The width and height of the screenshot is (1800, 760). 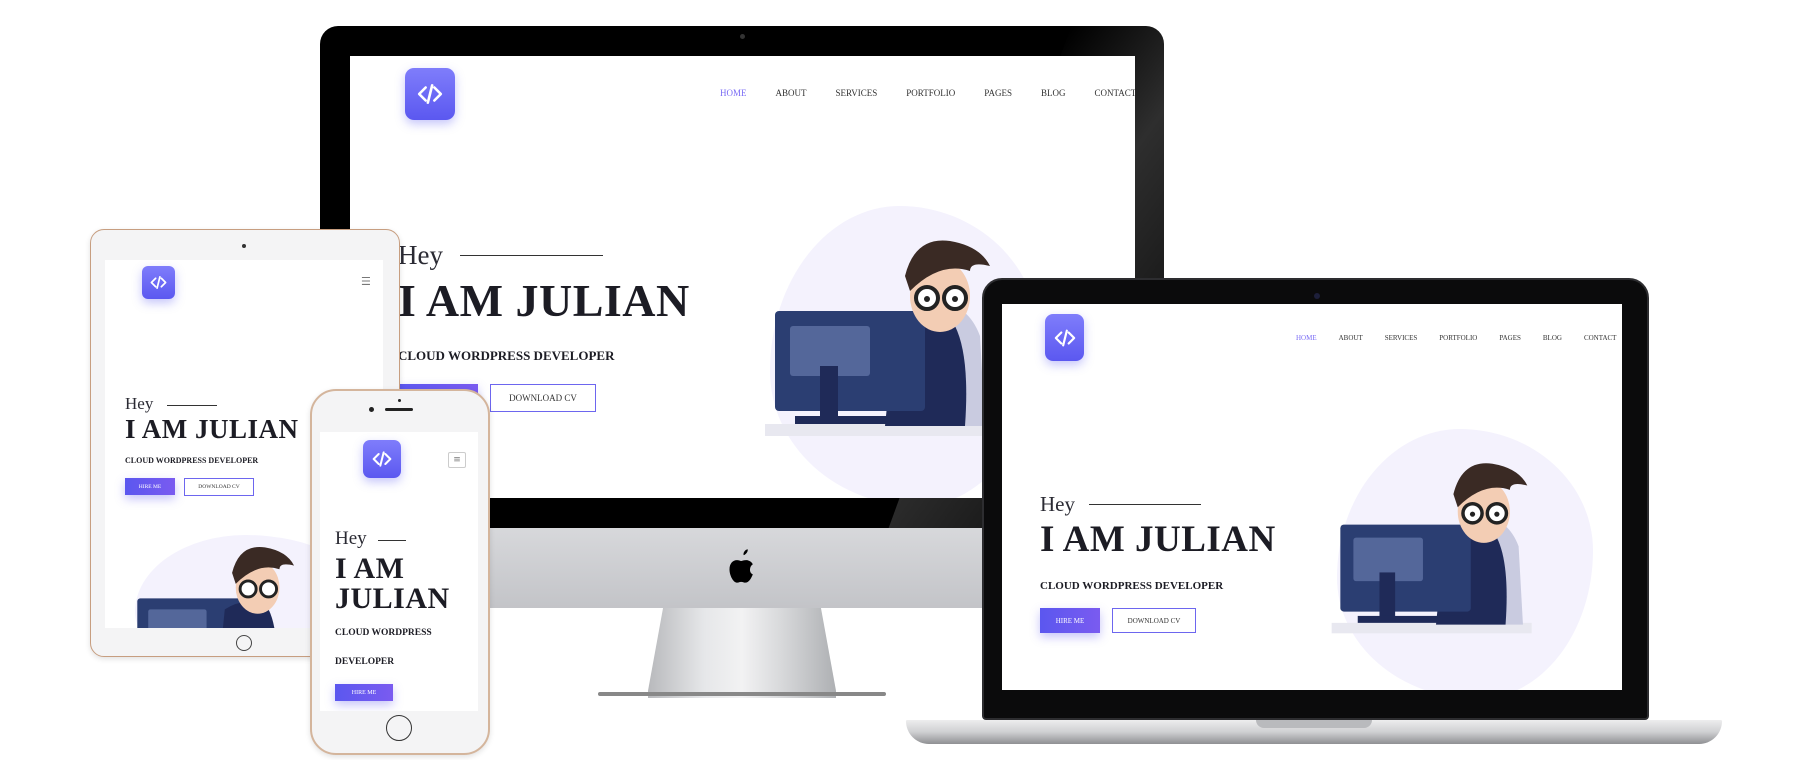 I want to click on hero-greeting: Hey, so click(x=420, y=255).